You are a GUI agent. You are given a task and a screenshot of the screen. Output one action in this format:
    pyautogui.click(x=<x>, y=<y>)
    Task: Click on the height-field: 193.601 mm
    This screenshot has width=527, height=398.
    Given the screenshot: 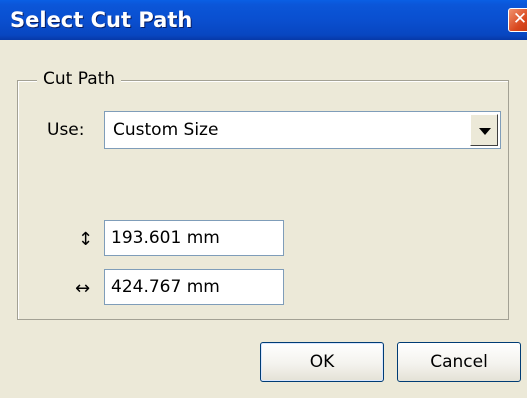 What is the action you would take?
    pyautogui.click(x=194, y=238)
    